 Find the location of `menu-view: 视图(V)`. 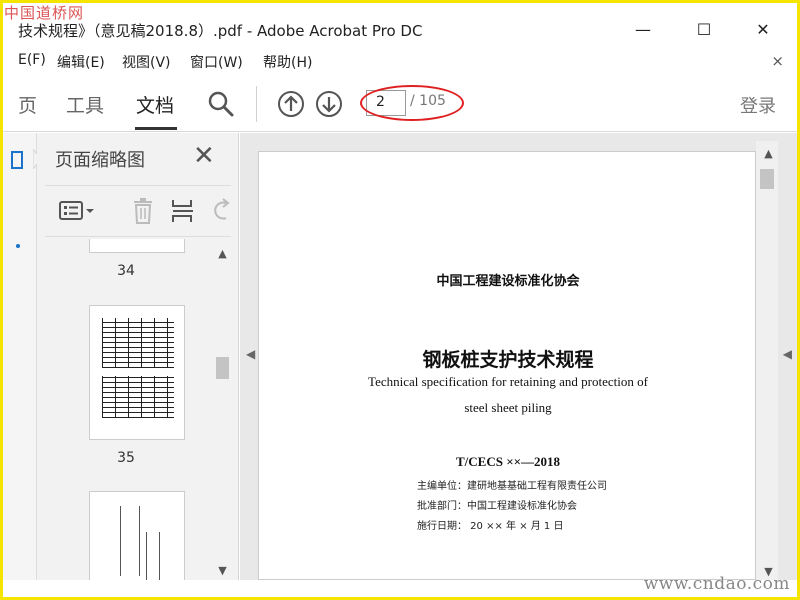

menu-view: 视图(V) is located at coordinates (146, 62).